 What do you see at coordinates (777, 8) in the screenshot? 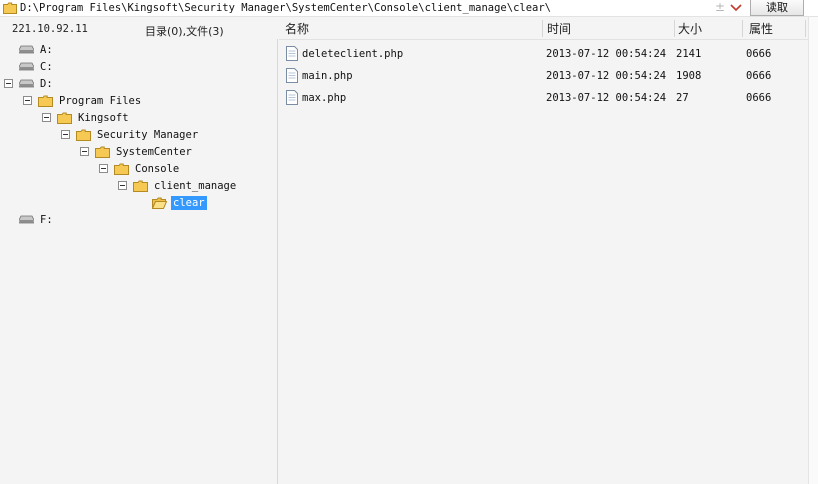
I see `read-button: 读取` at bounding box center [777, 8].